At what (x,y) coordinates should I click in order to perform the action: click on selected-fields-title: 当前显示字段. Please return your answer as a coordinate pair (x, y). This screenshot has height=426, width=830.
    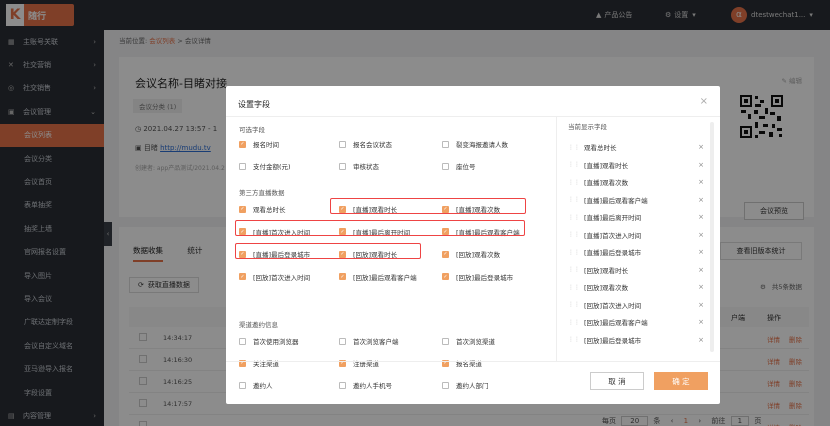
    Looking at the image, I should click on (587, 127).